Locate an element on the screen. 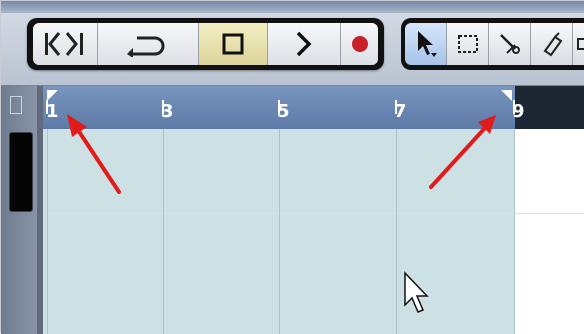  stop-icon is located at coordinates (233, 44).